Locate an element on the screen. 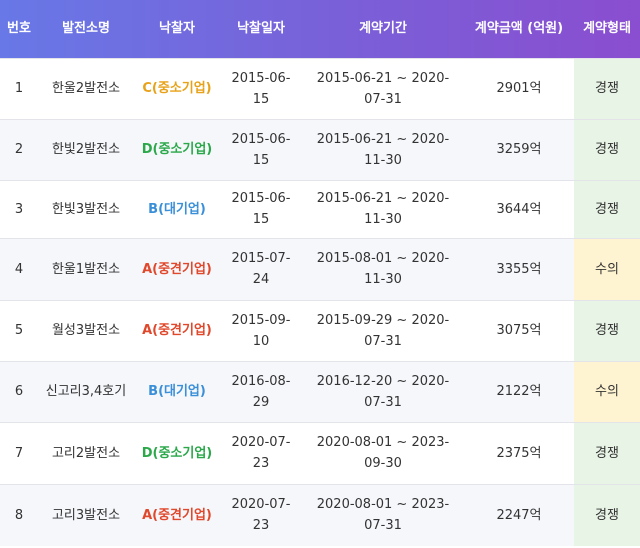  header-period: 계약기간 is located at coordinates (383, 29).